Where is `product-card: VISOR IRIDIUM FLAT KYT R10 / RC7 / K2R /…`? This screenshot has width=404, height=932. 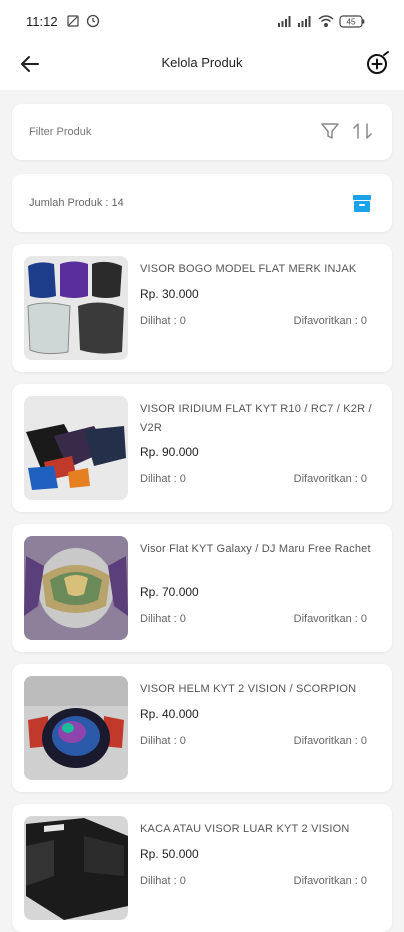
product-card: VISOR IRIDIUM FLAT KYT R10 / RC7 / K2R /… is located at coordinates (202, 448).